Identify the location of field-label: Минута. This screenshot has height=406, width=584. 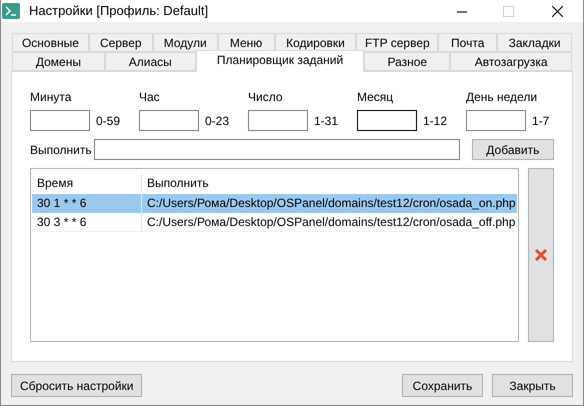
(51, 97).